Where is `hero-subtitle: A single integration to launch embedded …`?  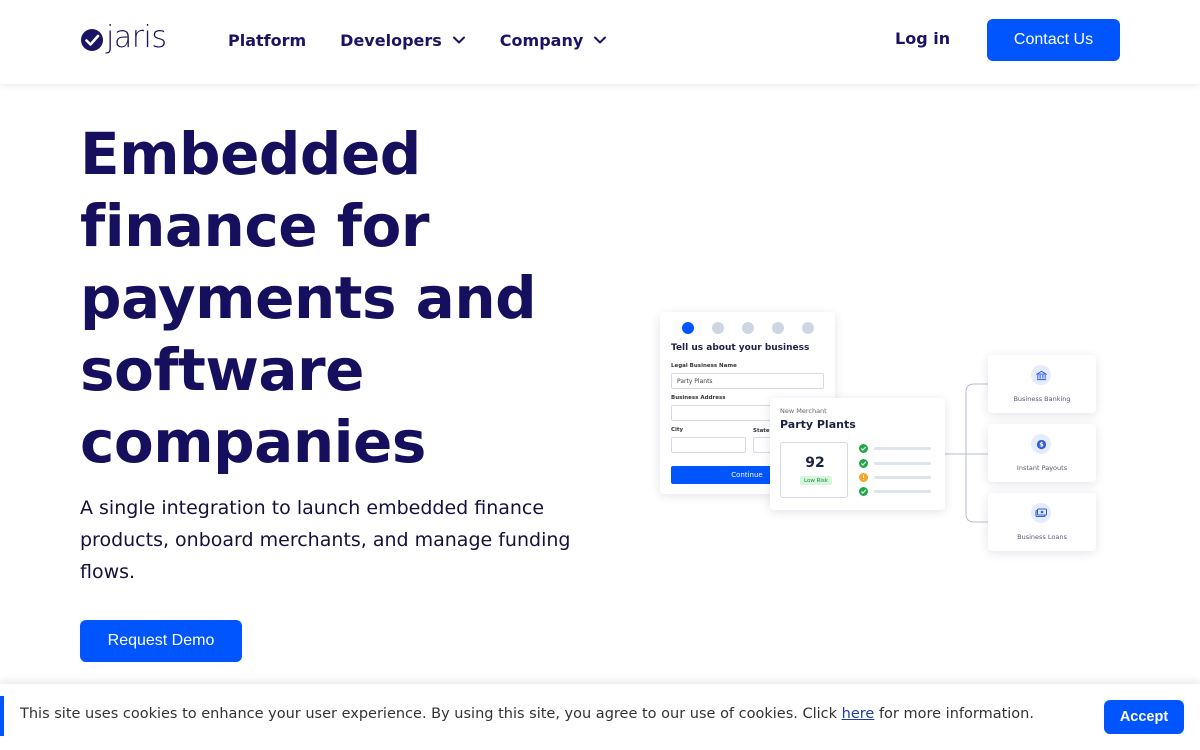 hero-subtitle: A single integration to launch embedded … is located at coordinates (325, 540).